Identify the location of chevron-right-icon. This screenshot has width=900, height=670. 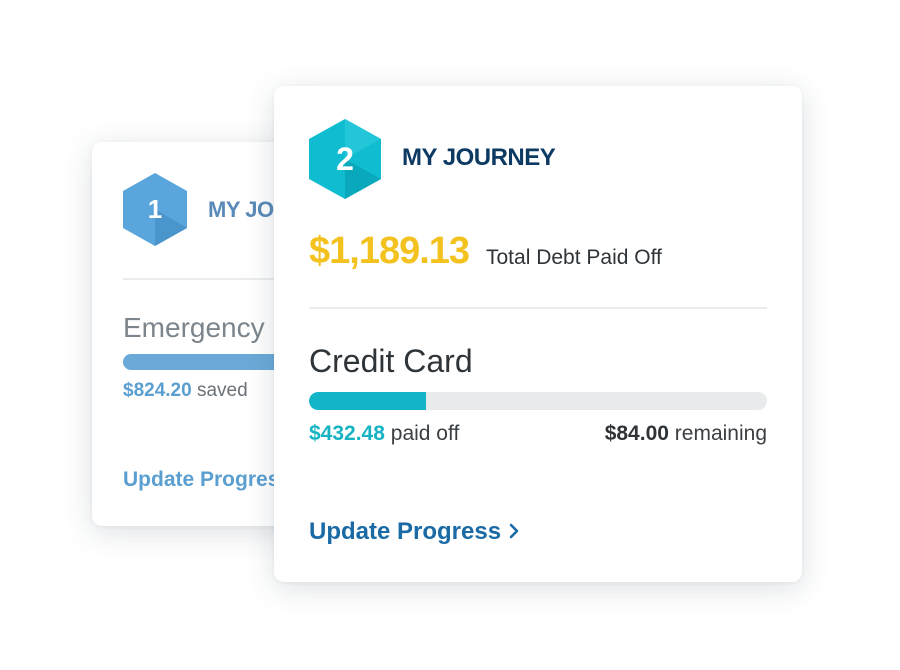
(514, 532).